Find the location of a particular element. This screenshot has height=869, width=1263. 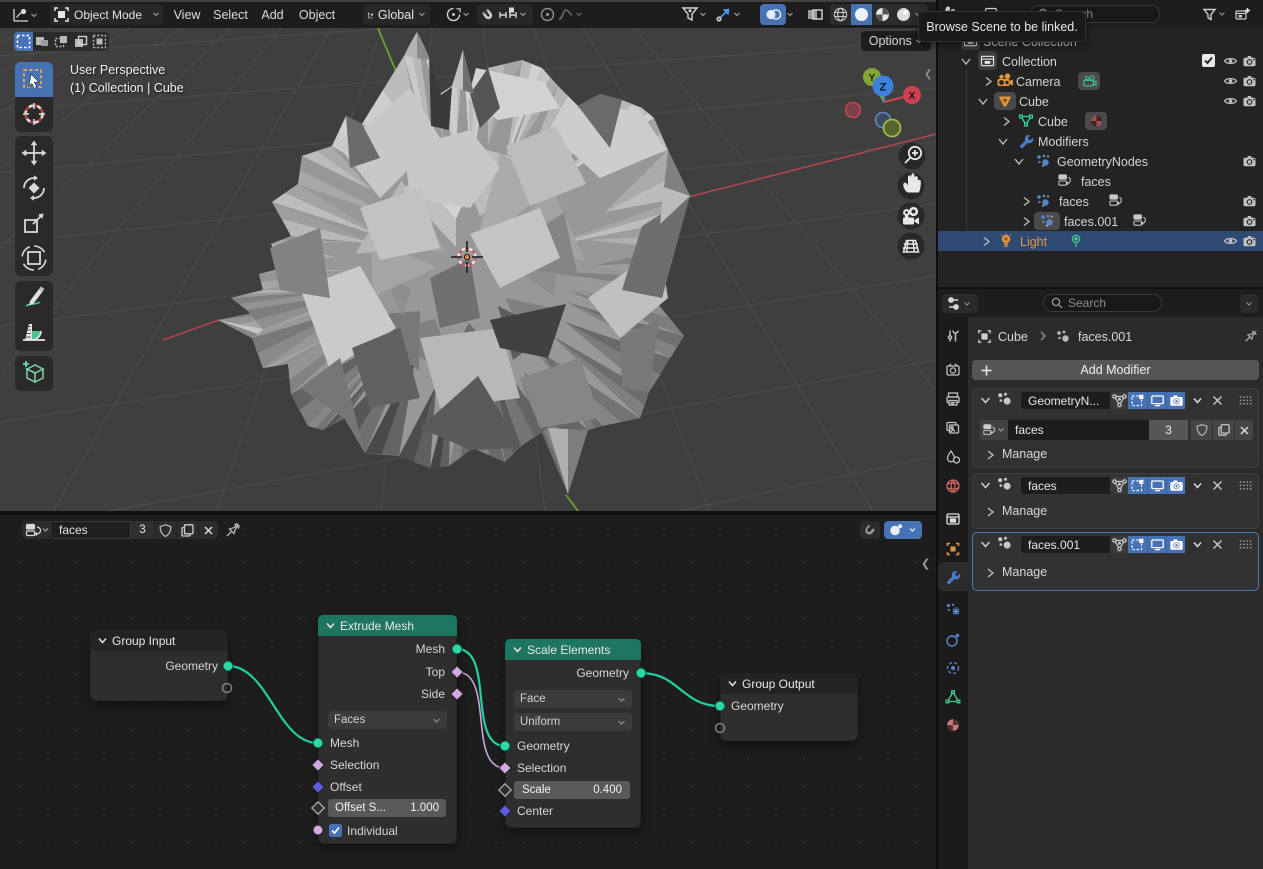

svg-text: X is located at coordinates (912, 96).